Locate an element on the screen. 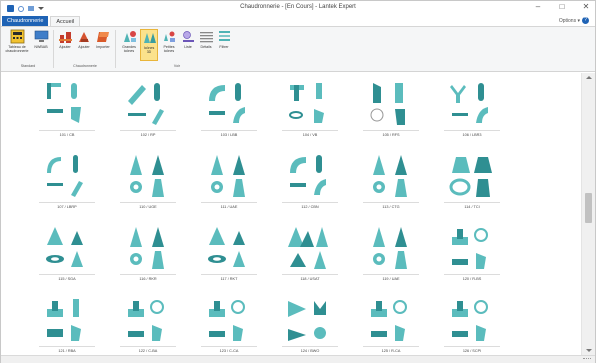 This screenshot has height=363, width=596. branch-tee-icon is located at coordinates (310, 103).